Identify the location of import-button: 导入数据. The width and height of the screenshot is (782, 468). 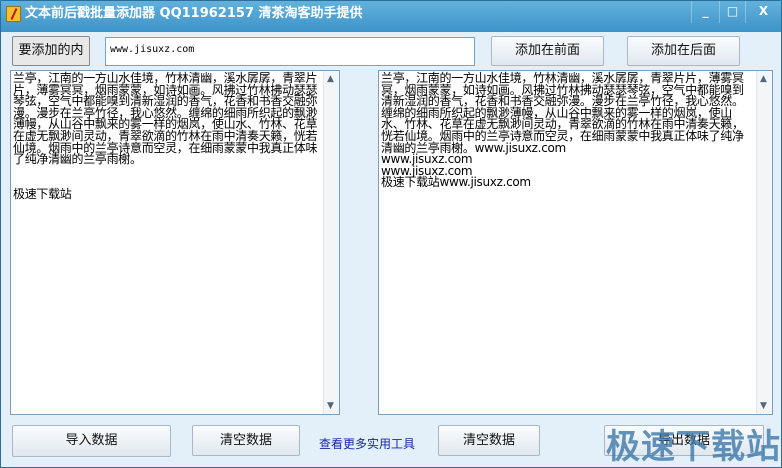
(91, 441).